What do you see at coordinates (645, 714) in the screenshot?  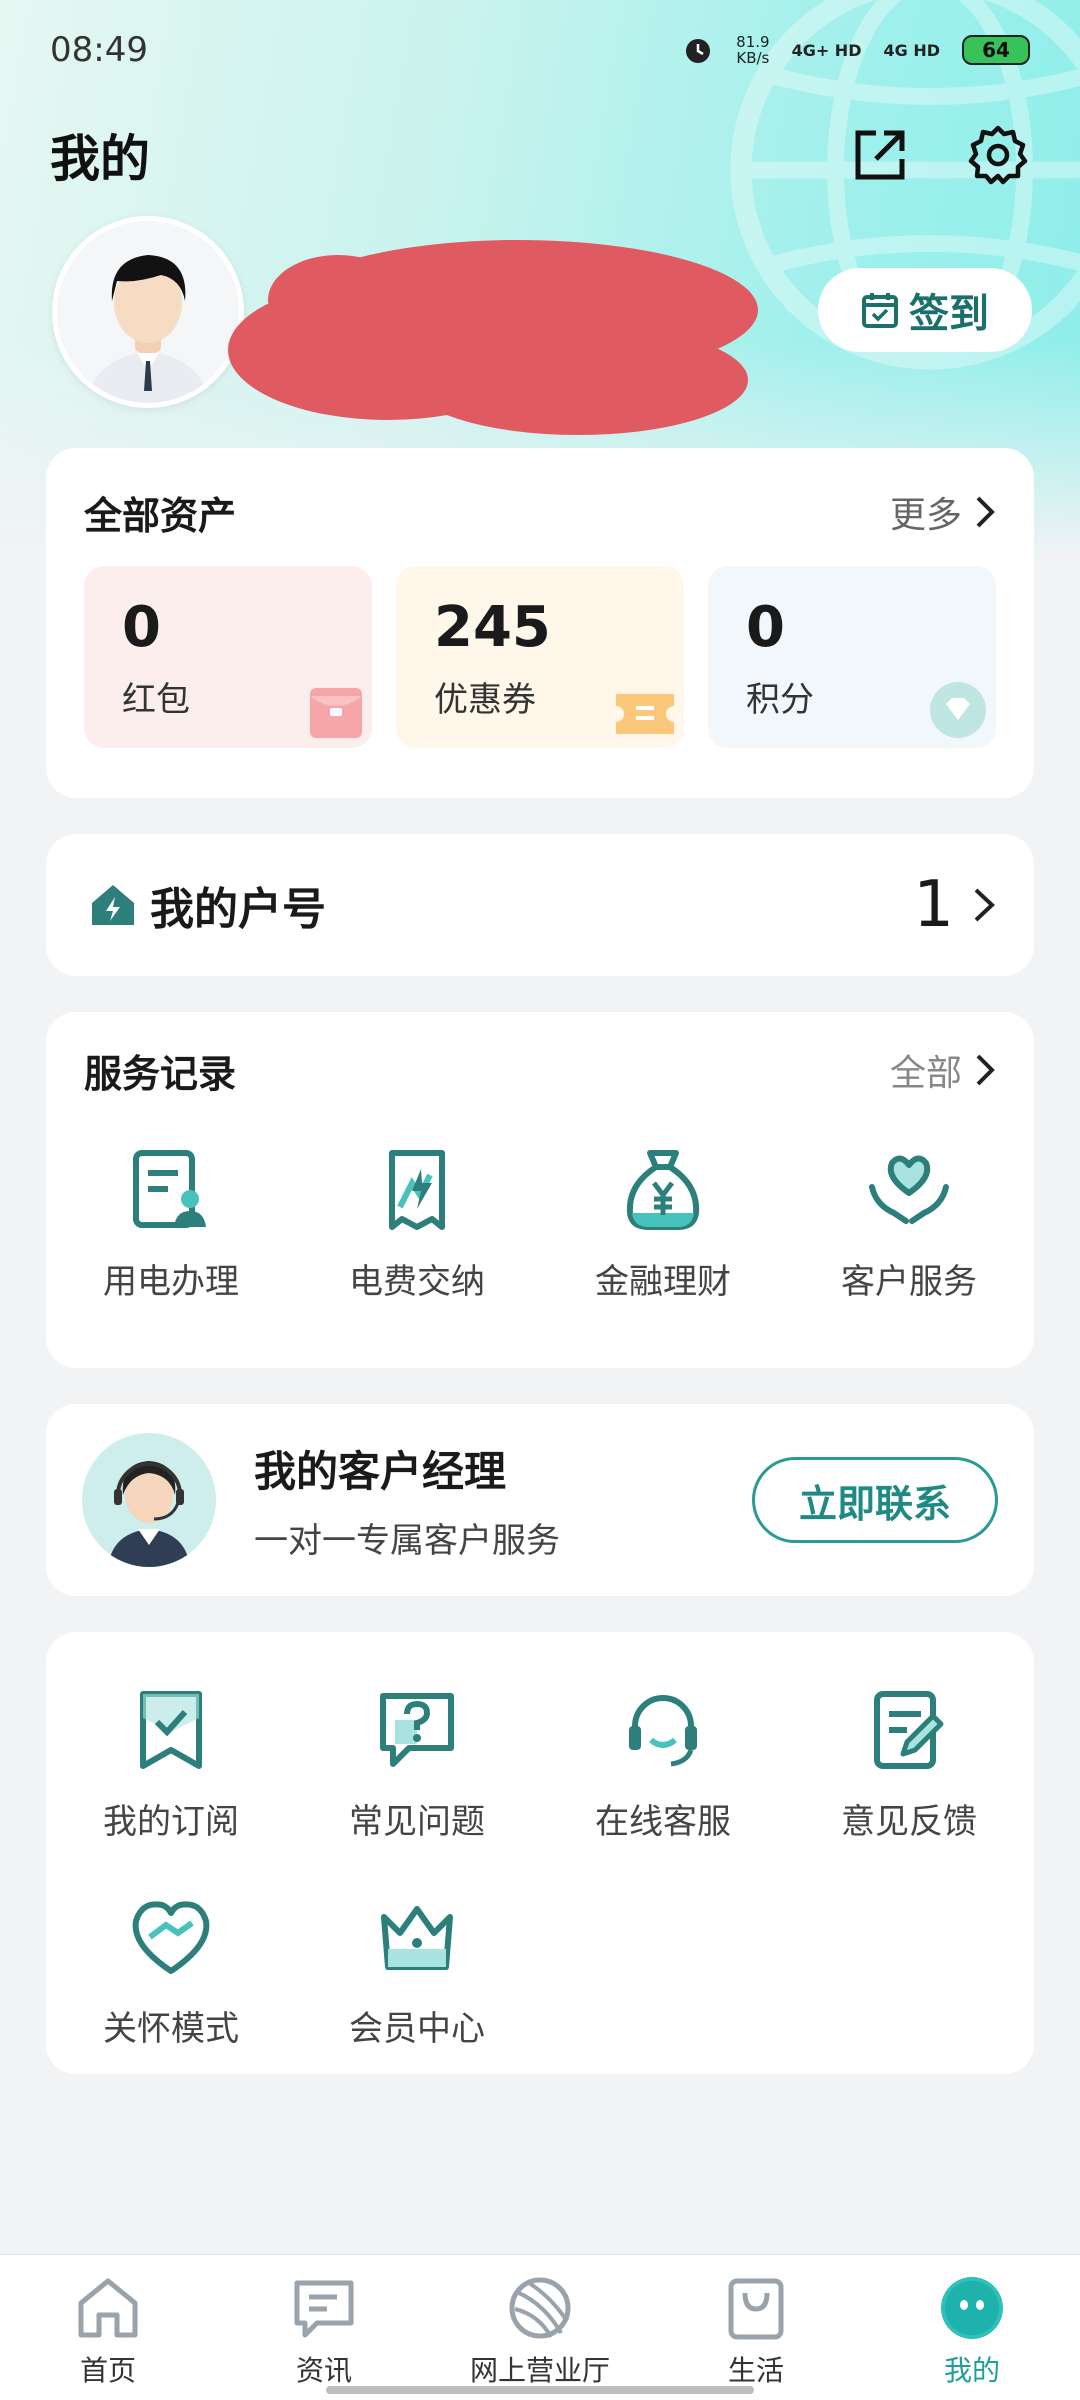 I see `coupon-icon` at bounding box center [645, 714].